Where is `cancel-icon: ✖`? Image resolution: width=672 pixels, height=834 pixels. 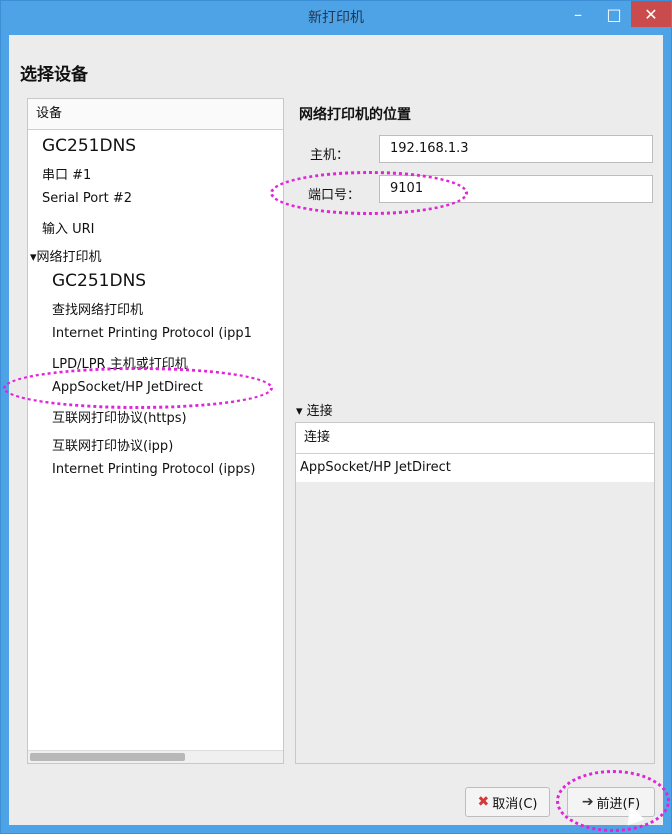 cancel-icon: ✖ is located at coordinates (483, 802).